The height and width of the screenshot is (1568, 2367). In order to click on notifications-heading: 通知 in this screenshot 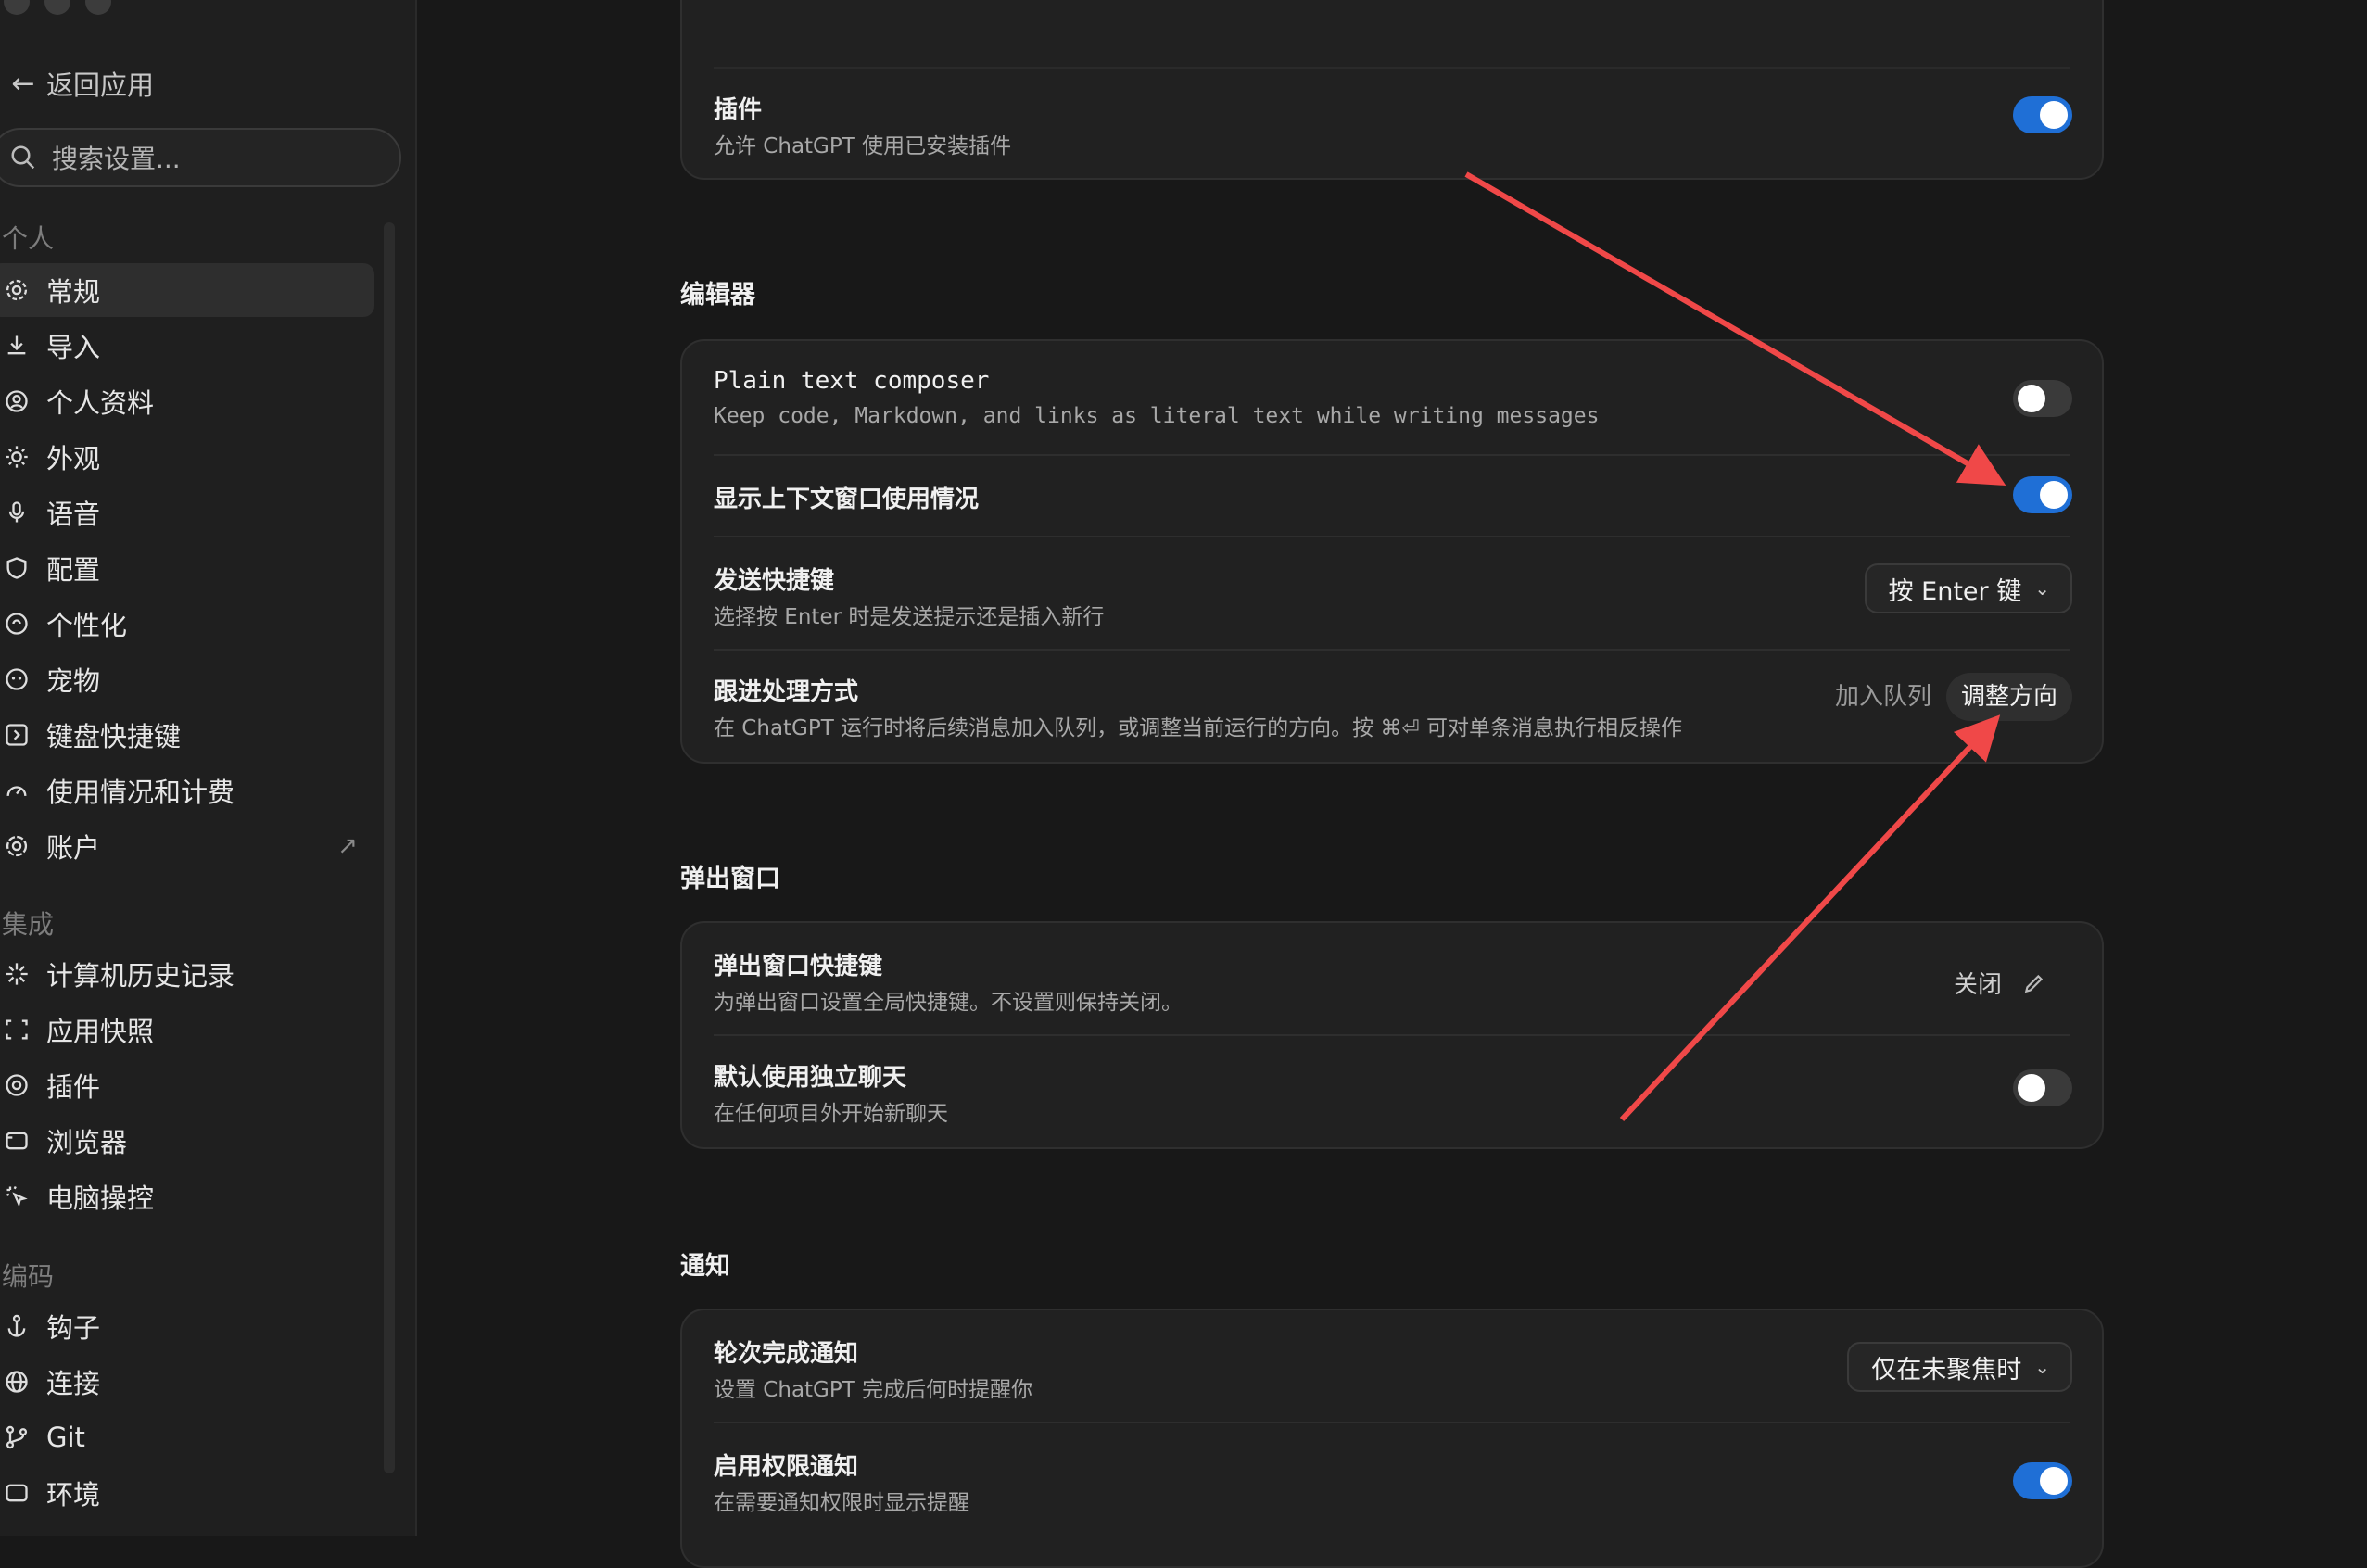, I will do `click(705, 1266)`.